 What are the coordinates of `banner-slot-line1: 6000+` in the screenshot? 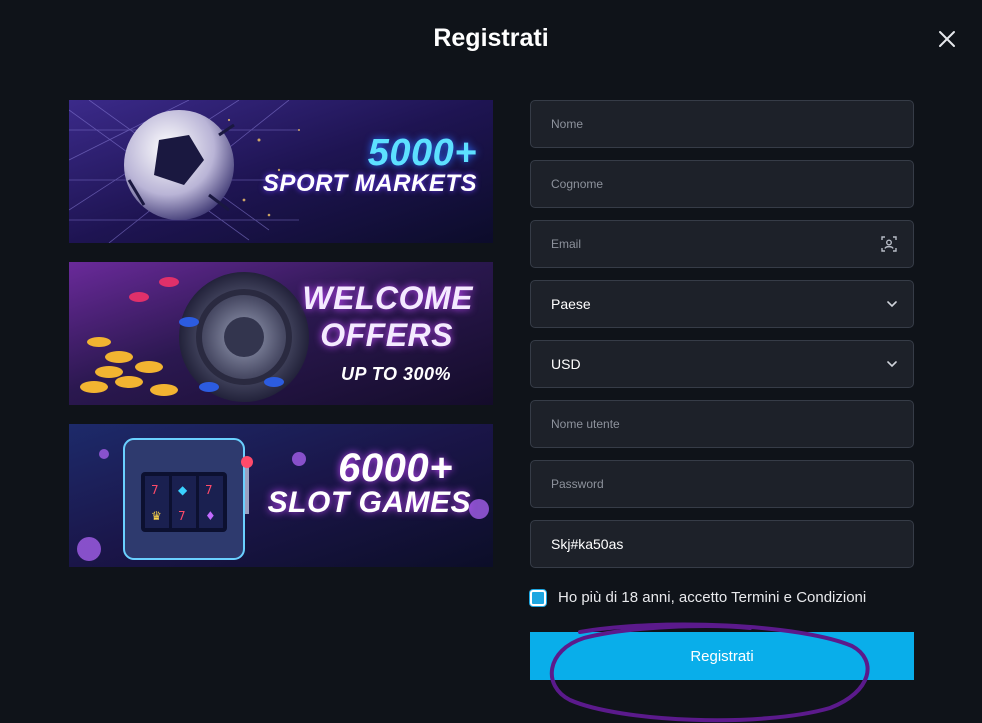 It's located at (395, 468).